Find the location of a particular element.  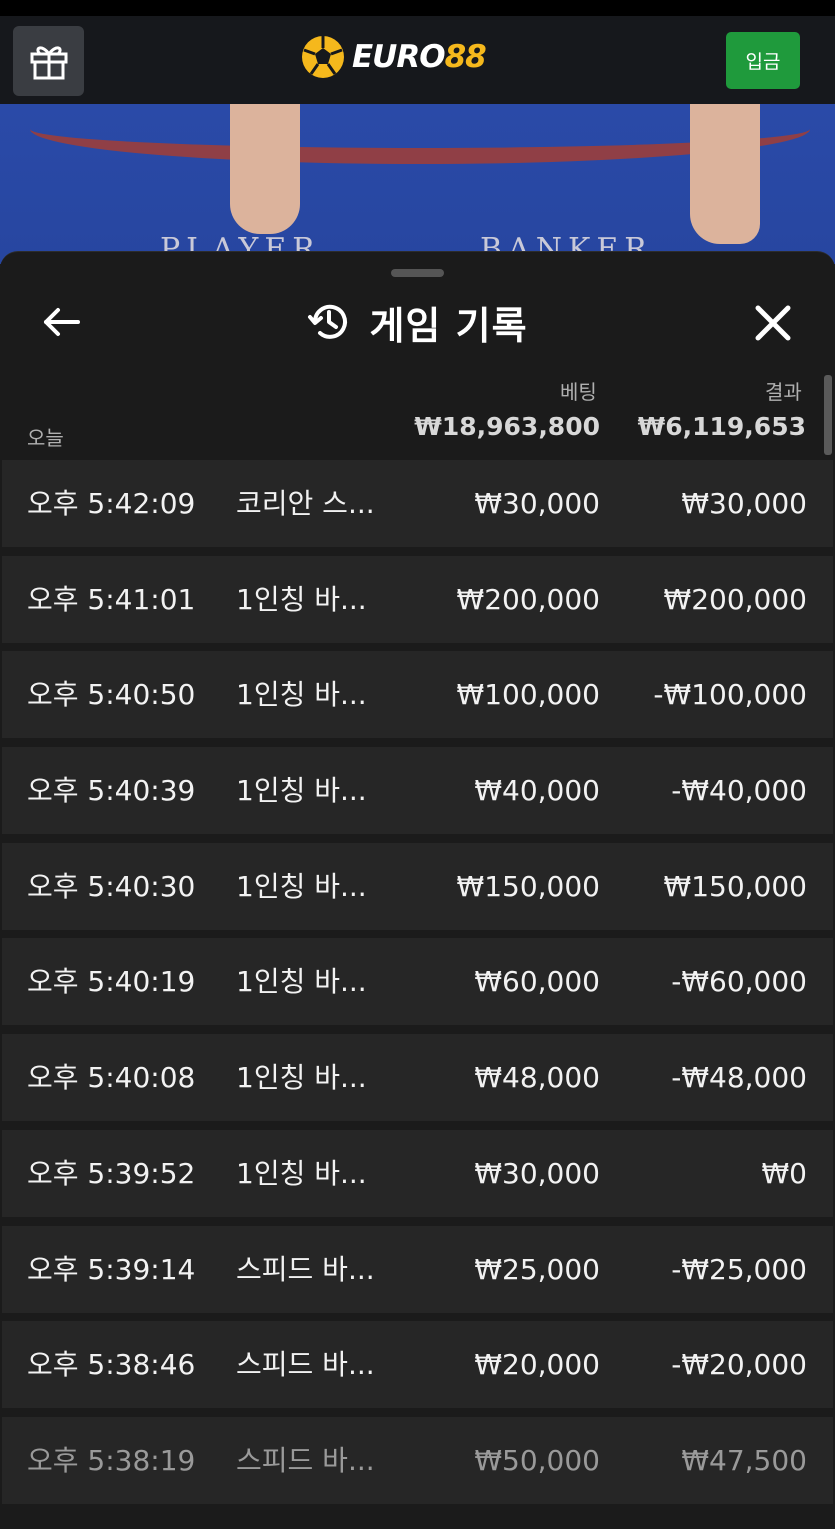

row-result: ₩0 is located at coordinates (784, 1173).